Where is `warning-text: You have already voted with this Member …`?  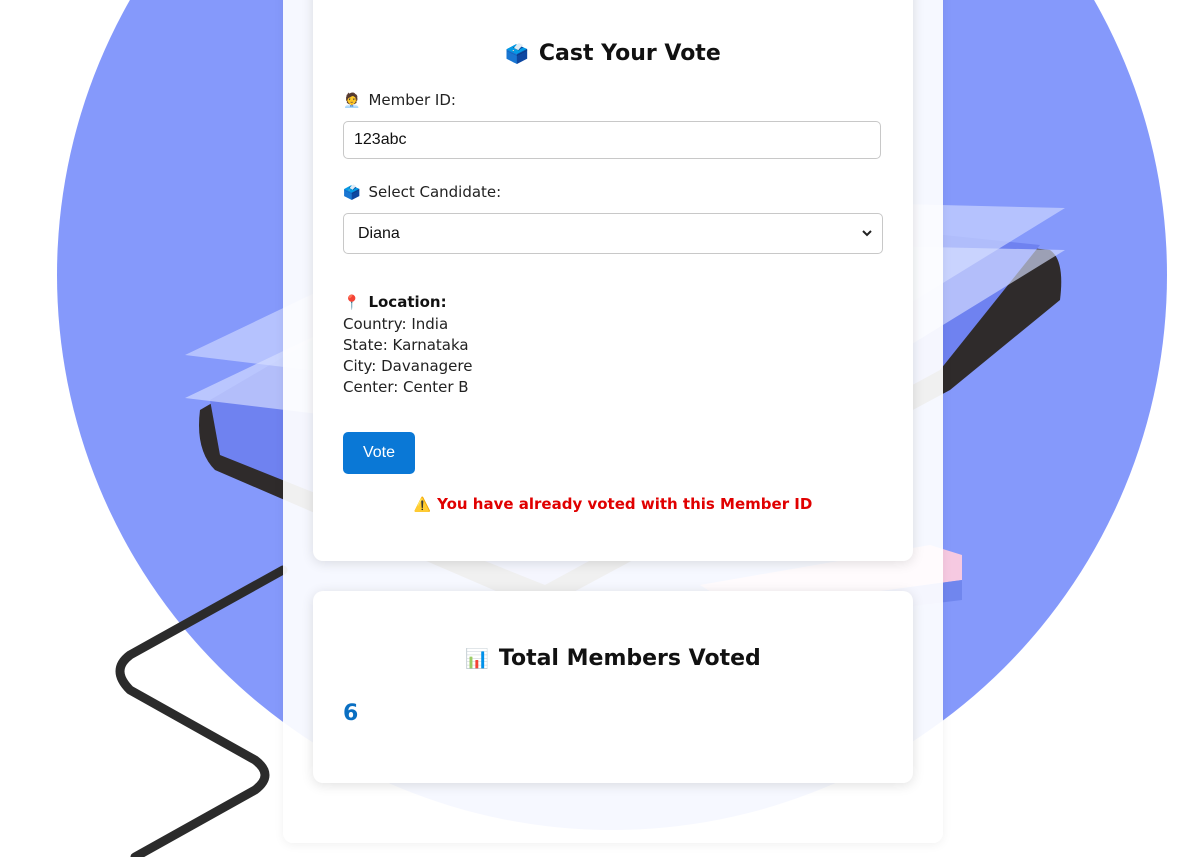
warning-text: You have already voted with this Member … is located at coordinates (625, 504).